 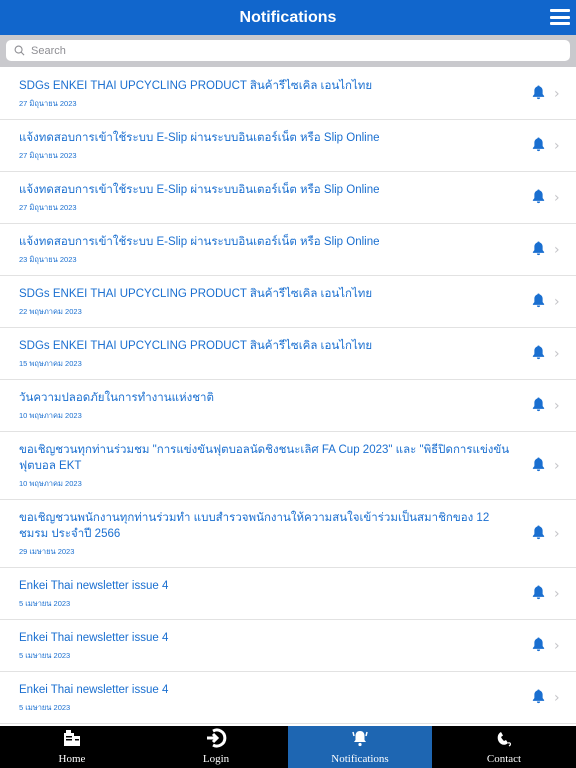 What do you see at coordinates (360, 759) in the screenshot?
I see `tab-label: Notifications` at bounding box center [360, 759].